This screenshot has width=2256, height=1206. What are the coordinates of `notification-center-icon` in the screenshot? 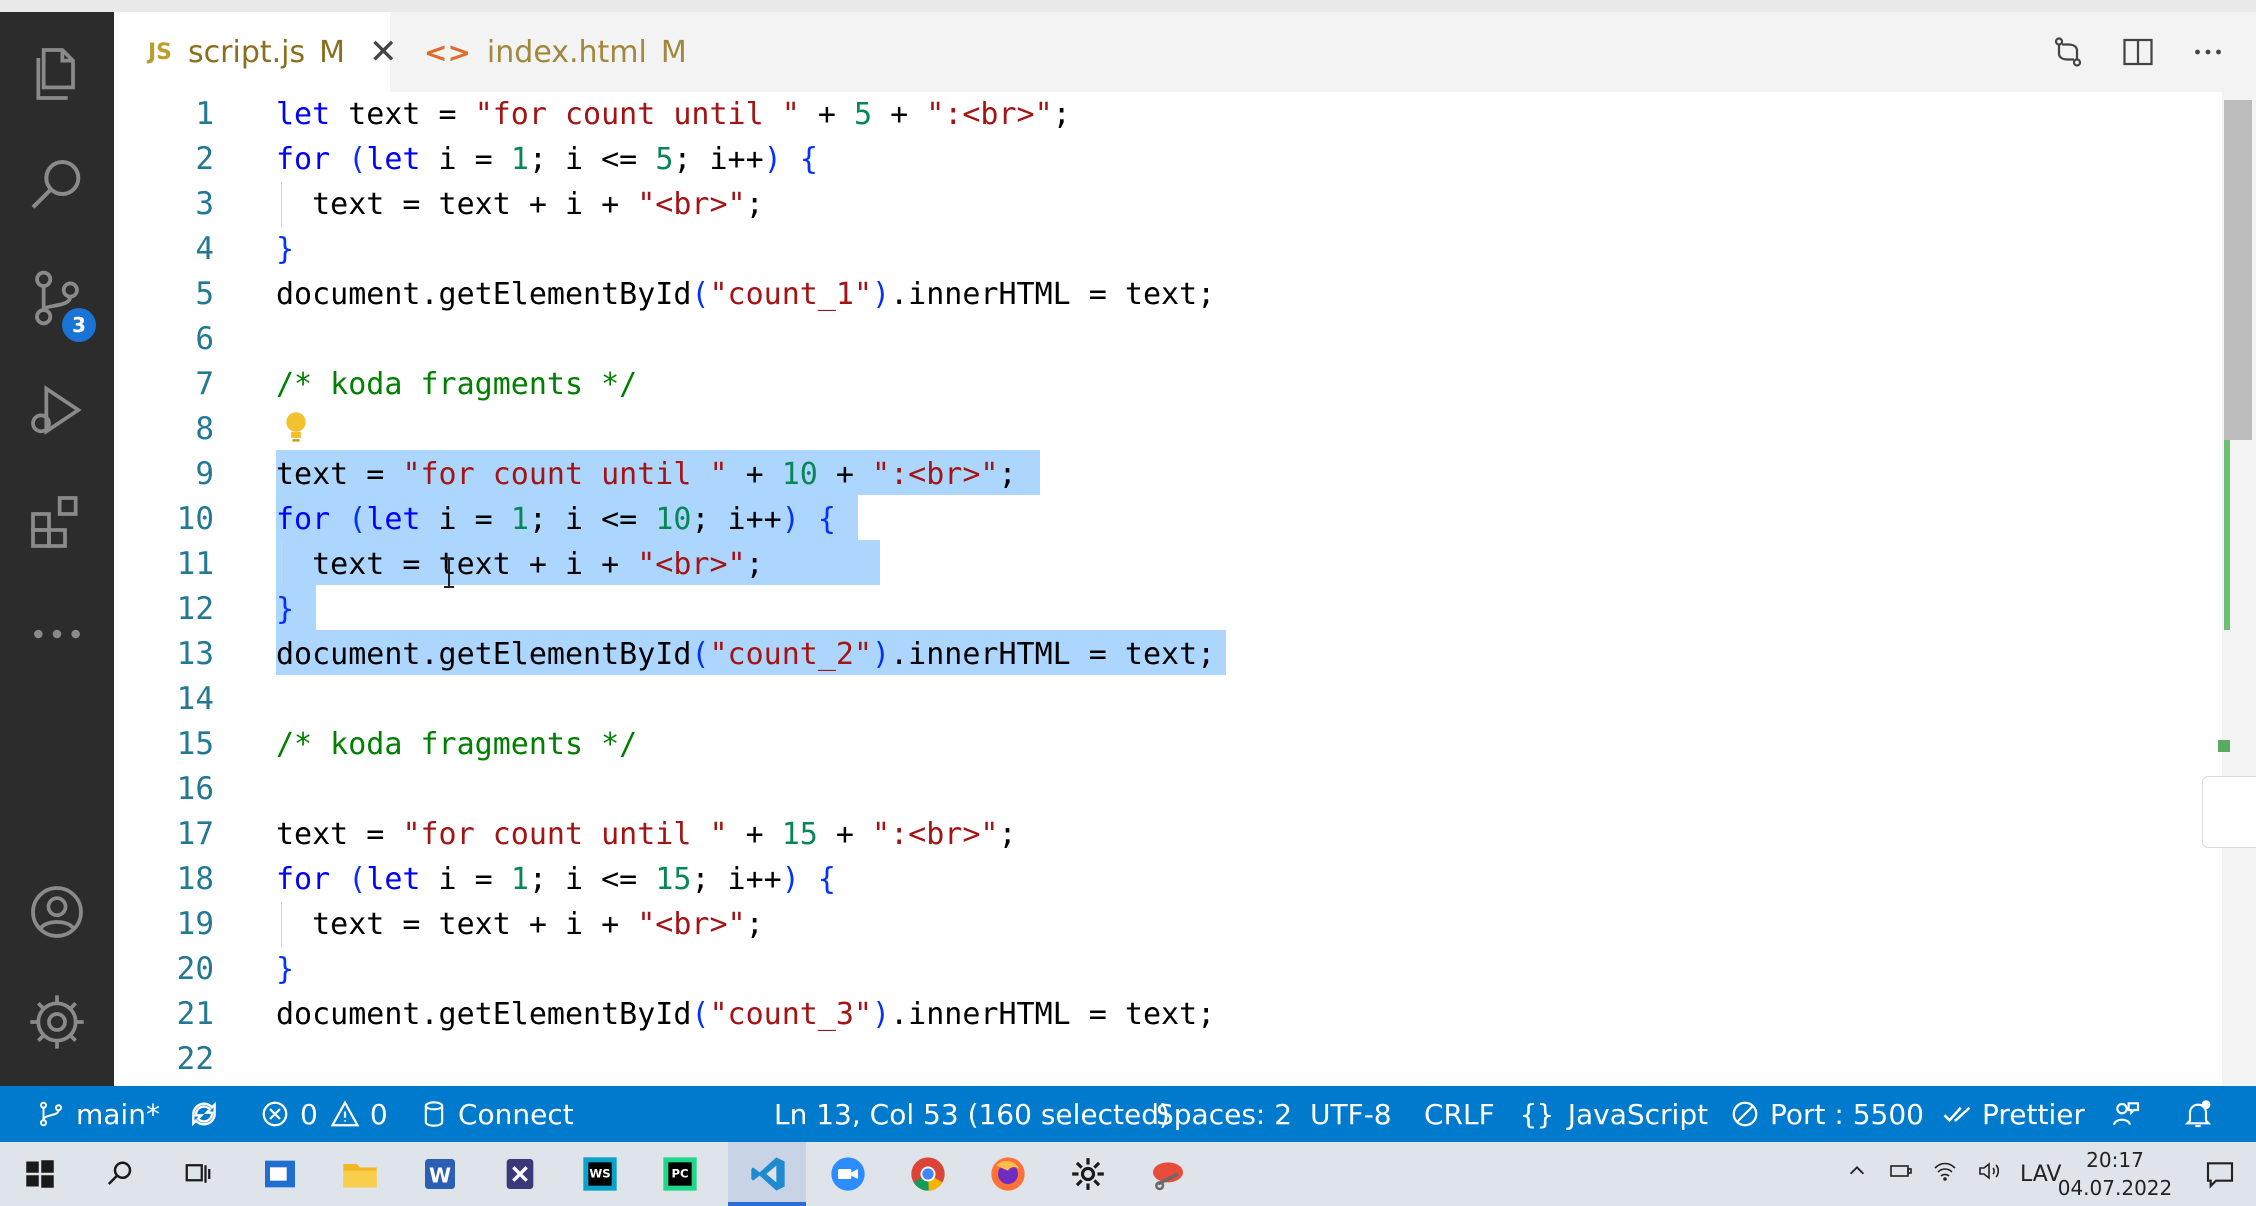 It's located at (2220, 1174).